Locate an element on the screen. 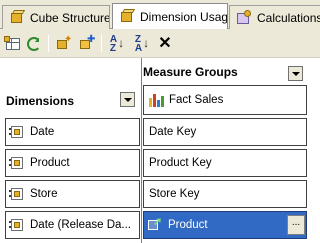  dimension-label: Product is located at coordinates (50, 163).